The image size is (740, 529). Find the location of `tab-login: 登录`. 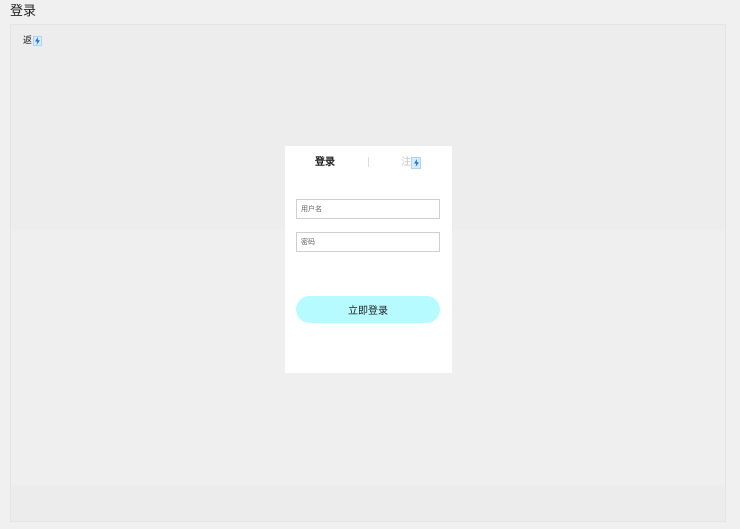

tab-login: 登录 is located at coordinates (325, 162).